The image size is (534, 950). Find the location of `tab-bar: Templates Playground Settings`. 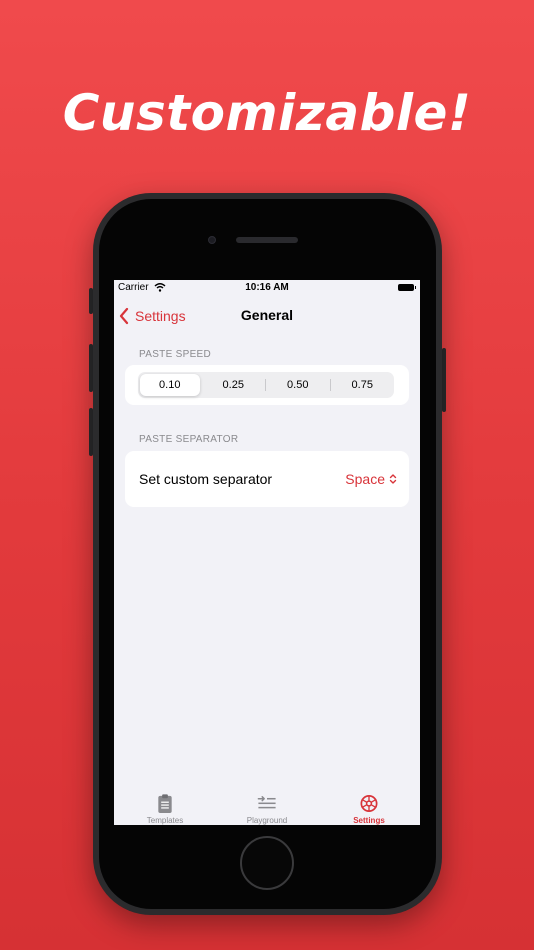

tab-bar: Templates Playground Settings is located at coordinates (267, 805).